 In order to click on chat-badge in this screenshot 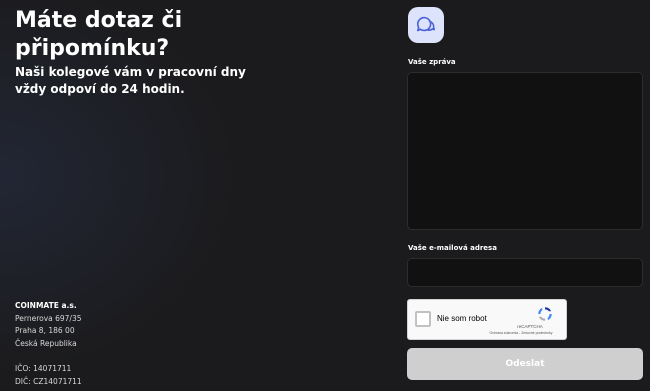, I will do `click(426, 25)`.